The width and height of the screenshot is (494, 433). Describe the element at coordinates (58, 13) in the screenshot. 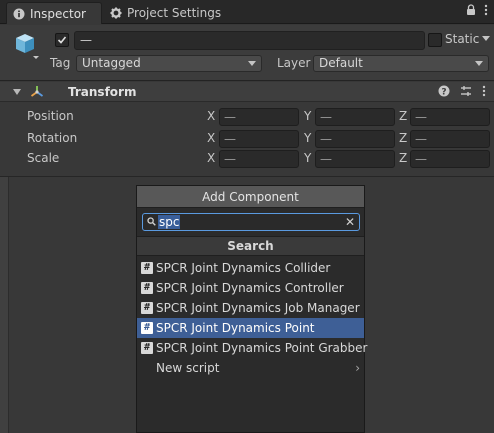

I see `tab-inspector-label: Inspector` at that location.